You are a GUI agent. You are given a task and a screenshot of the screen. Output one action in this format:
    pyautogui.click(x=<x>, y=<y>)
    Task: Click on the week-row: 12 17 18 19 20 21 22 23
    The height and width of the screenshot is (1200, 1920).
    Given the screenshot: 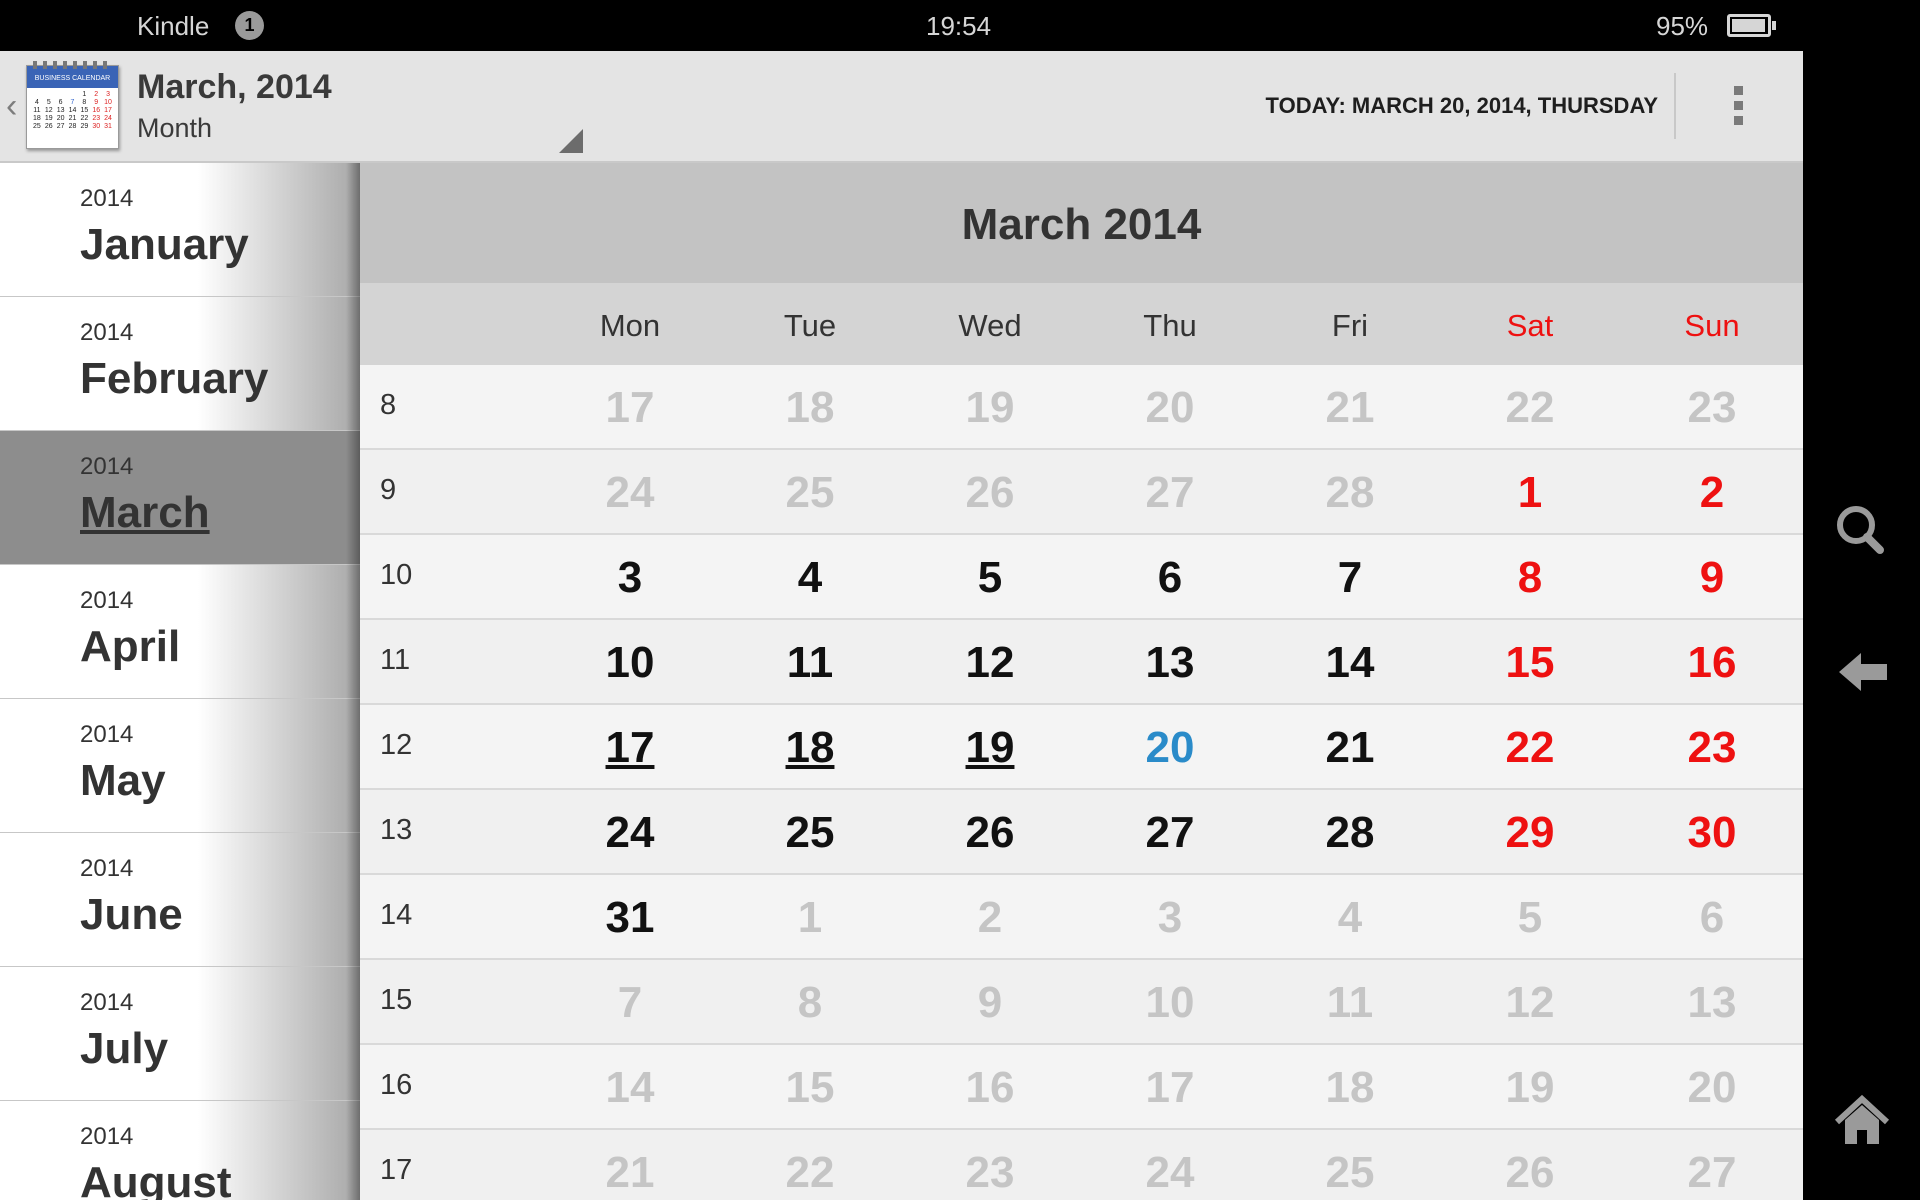 What is the action you would take?
    pyautogui.click(x=1081, y=747)
    